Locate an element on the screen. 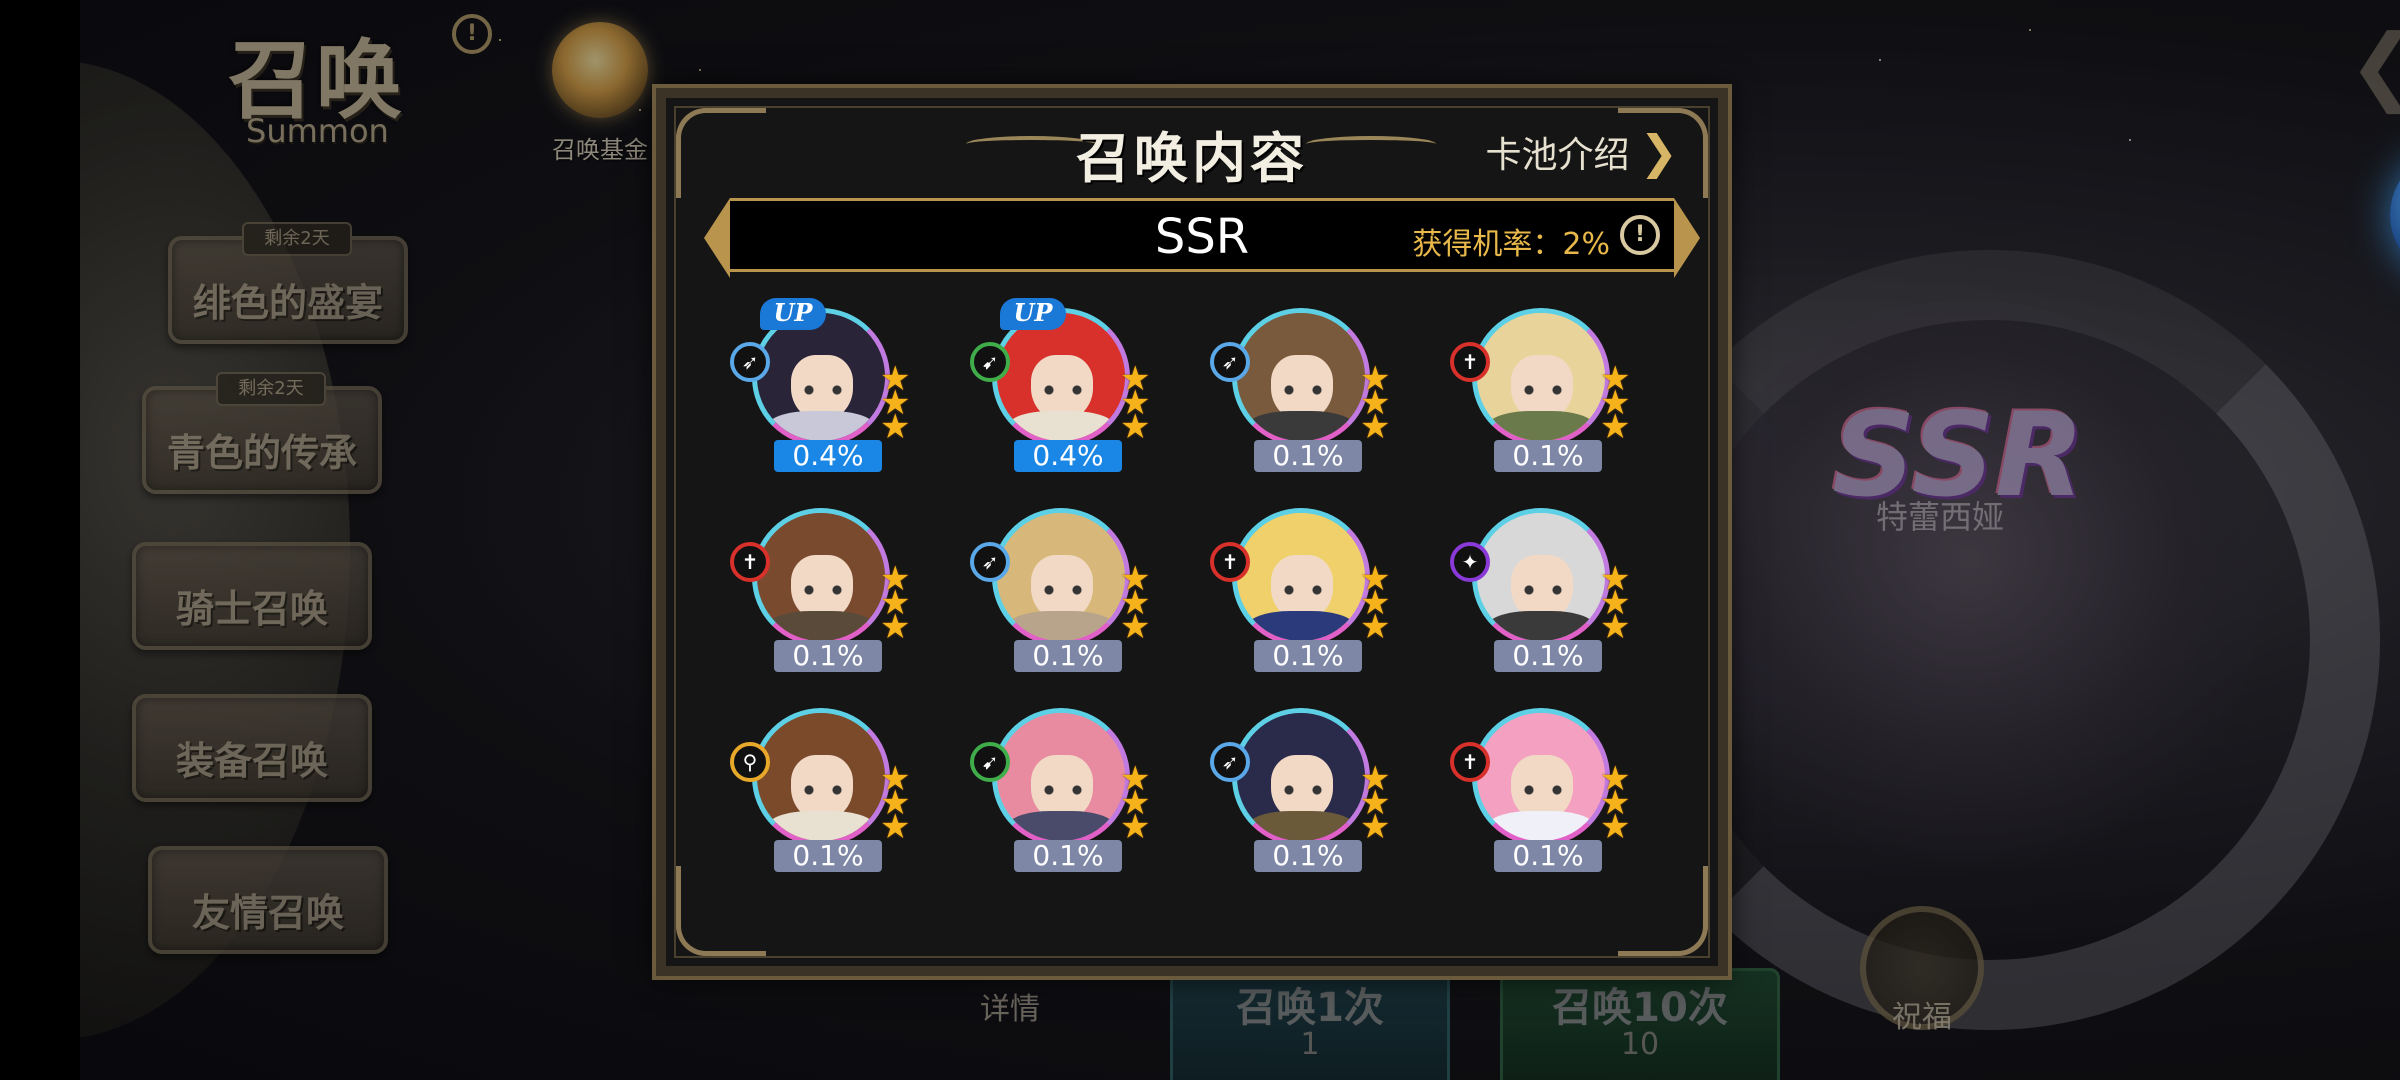 This screenshot has height=1080, width=2400. chevron-right-icon: ❯ is located at coordinates (1658, 152).